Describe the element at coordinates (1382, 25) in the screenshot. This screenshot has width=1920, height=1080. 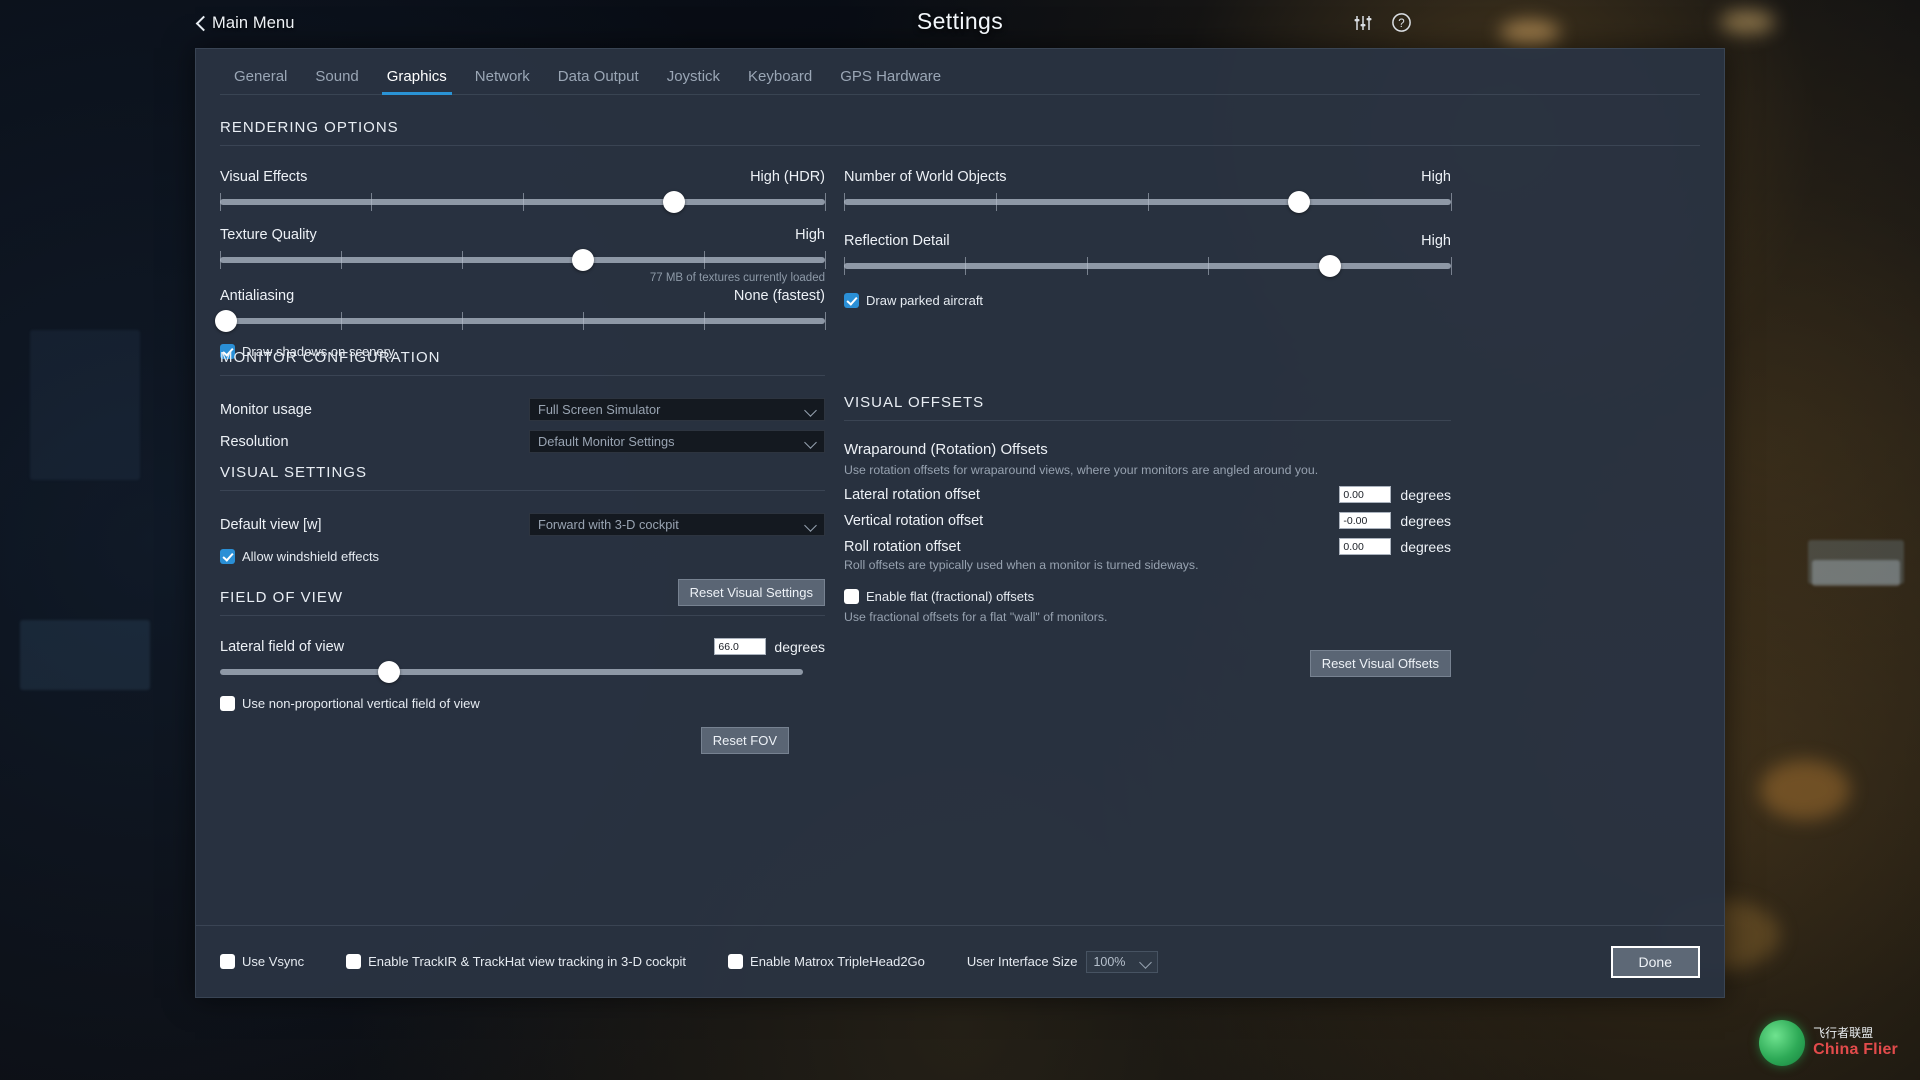
I see `header-icon-group: ?` at that location.